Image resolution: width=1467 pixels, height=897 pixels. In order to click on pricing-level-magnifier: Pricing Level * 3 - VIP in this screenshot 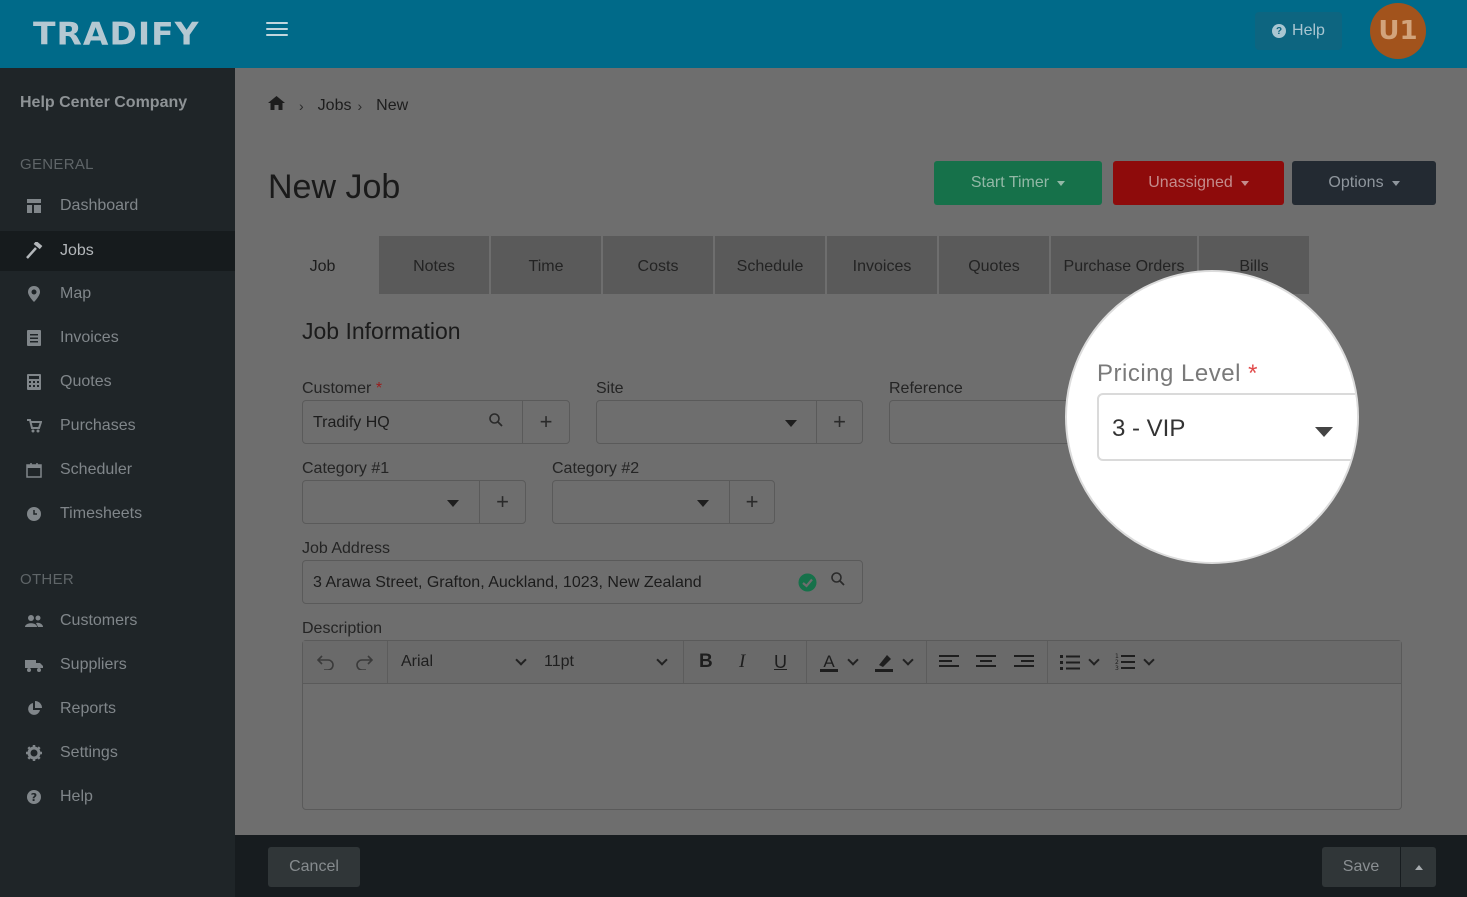, I will do `click(1212, 417)`.